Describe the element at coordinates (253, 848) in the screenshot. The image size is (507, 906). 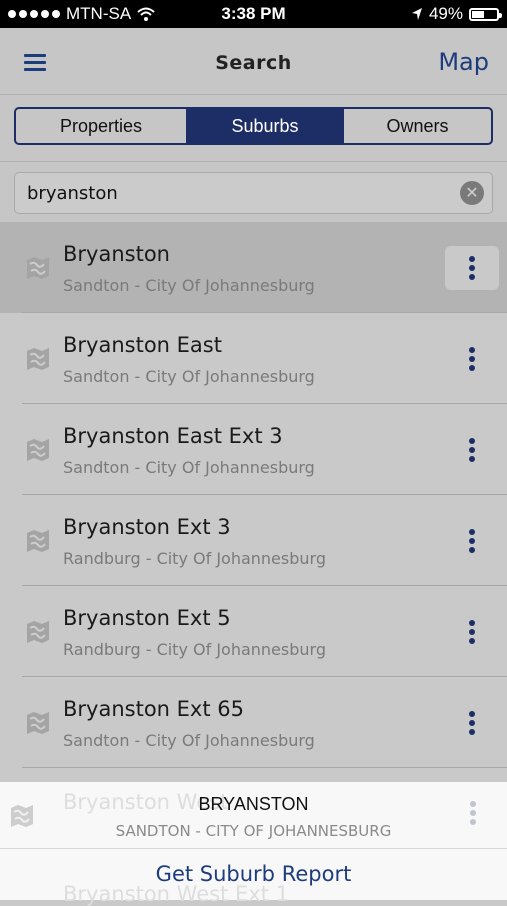
I see `card-divider` at that location.